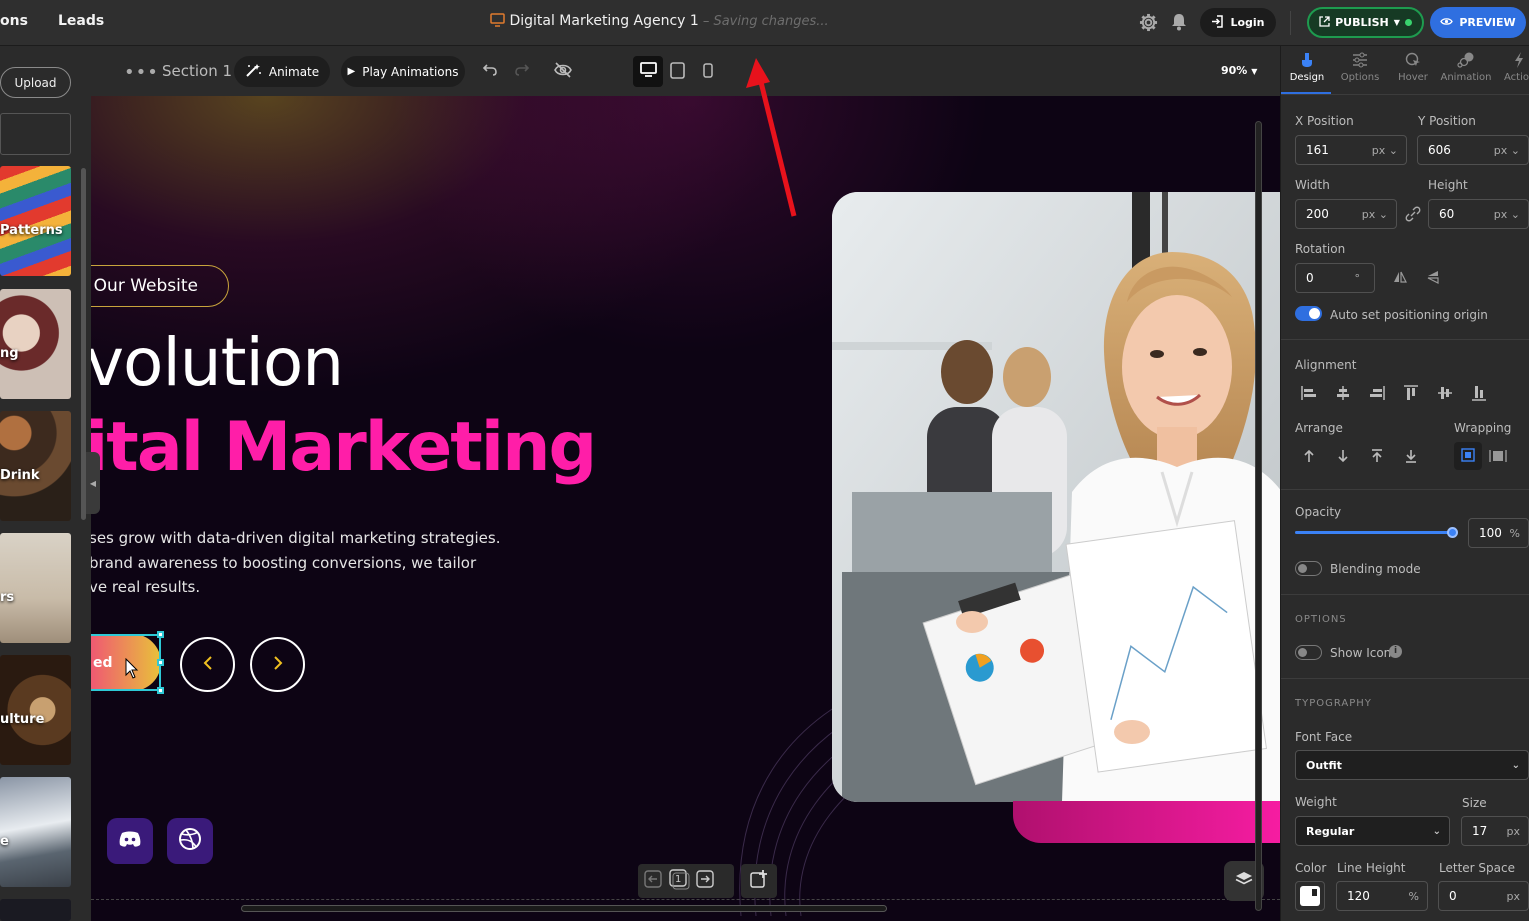 The height and width of the screenshot is (921, 1529). What do you see at coordinates (1374, 532) in the screenshot?
I see `opacity-slider-track` at bounding box center [1374, 532].